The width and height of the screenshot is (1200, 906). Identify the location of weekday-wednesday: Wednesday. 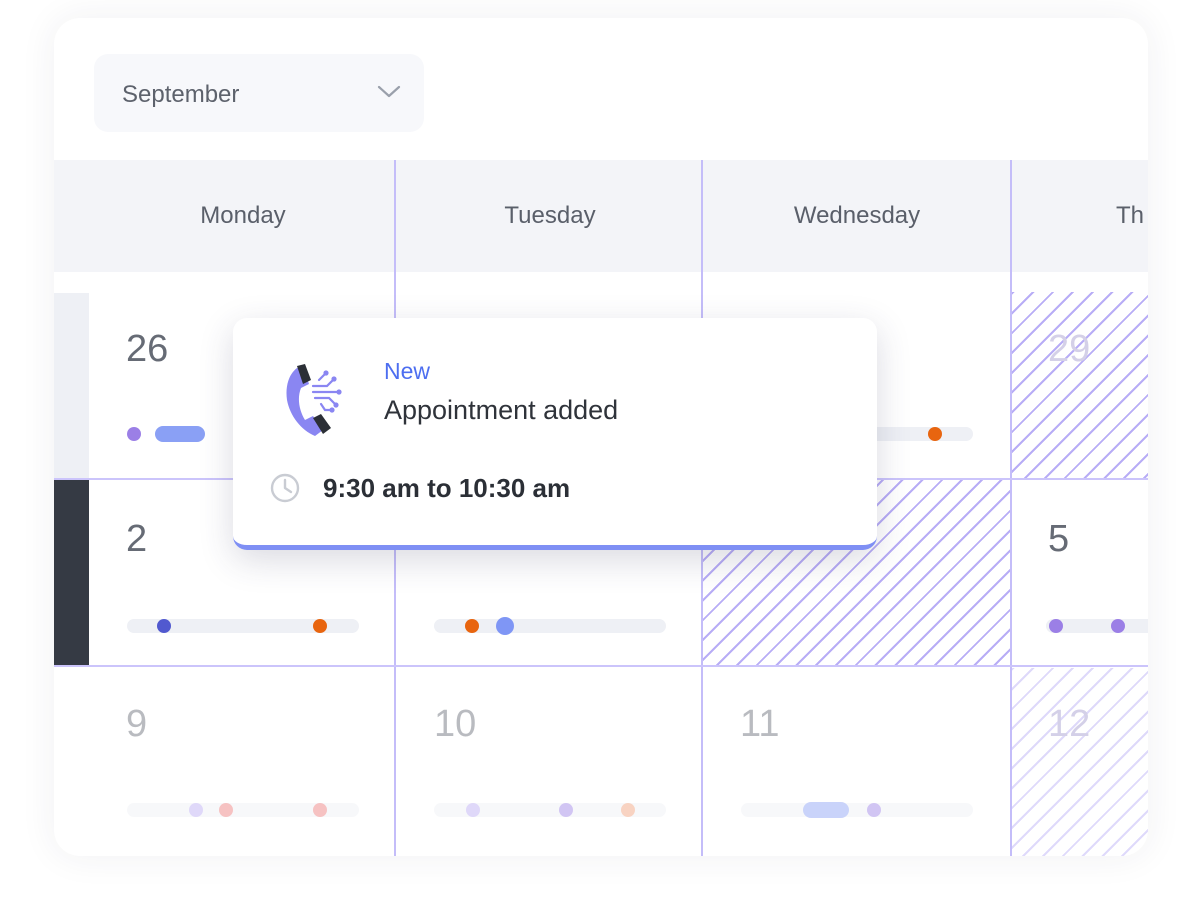
(857, 215).